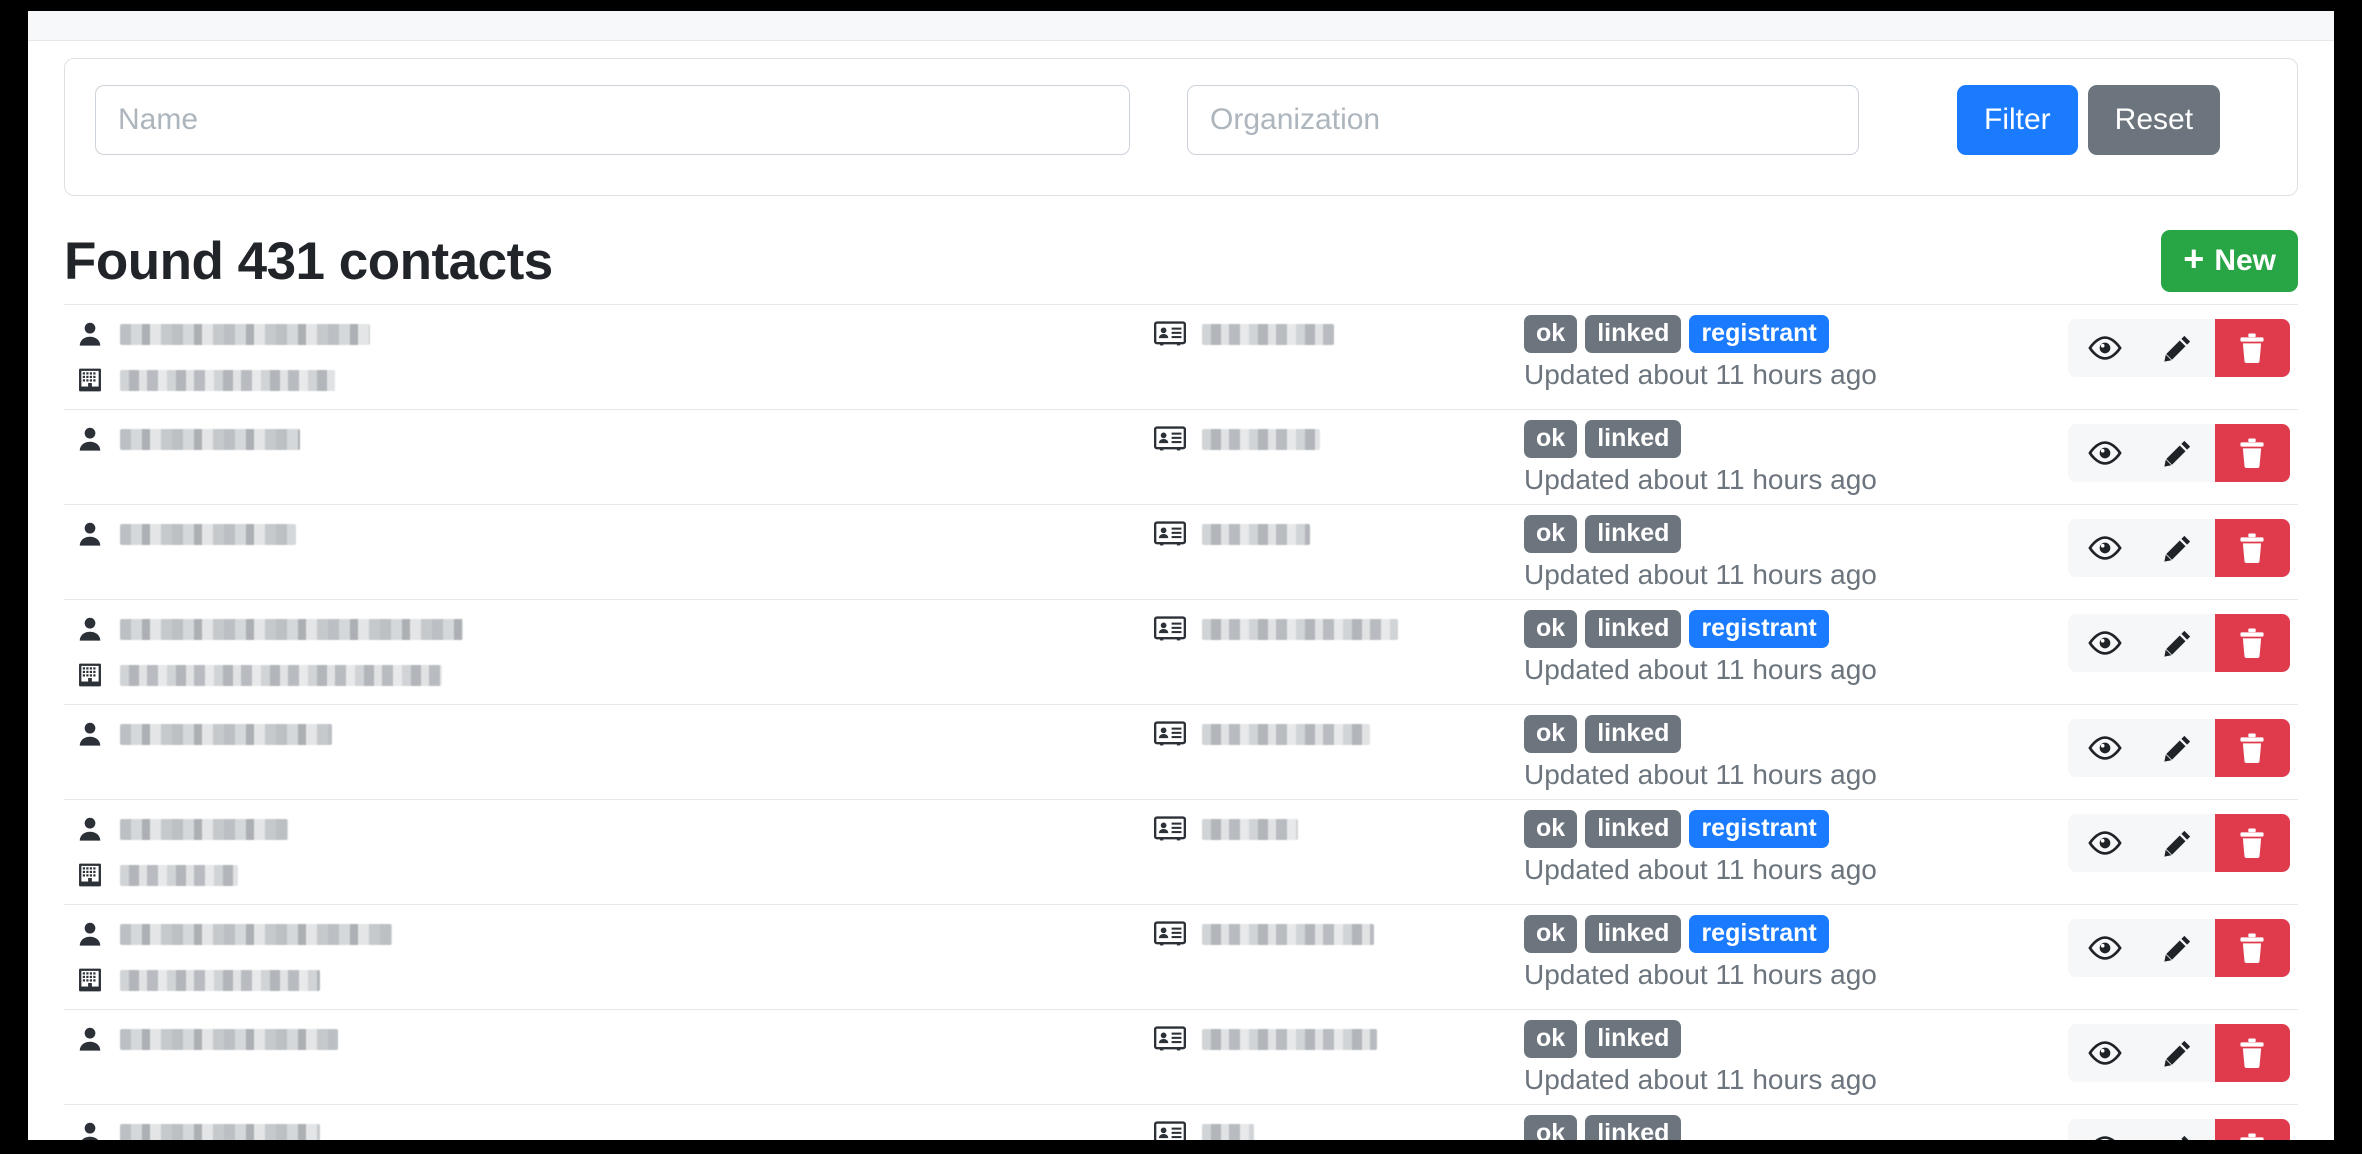 This screenshot has height=1154, width=2362. Describe the element at coordinates (1796, 734) in the screenshot. I see `status-badges: ok linked` at that location.